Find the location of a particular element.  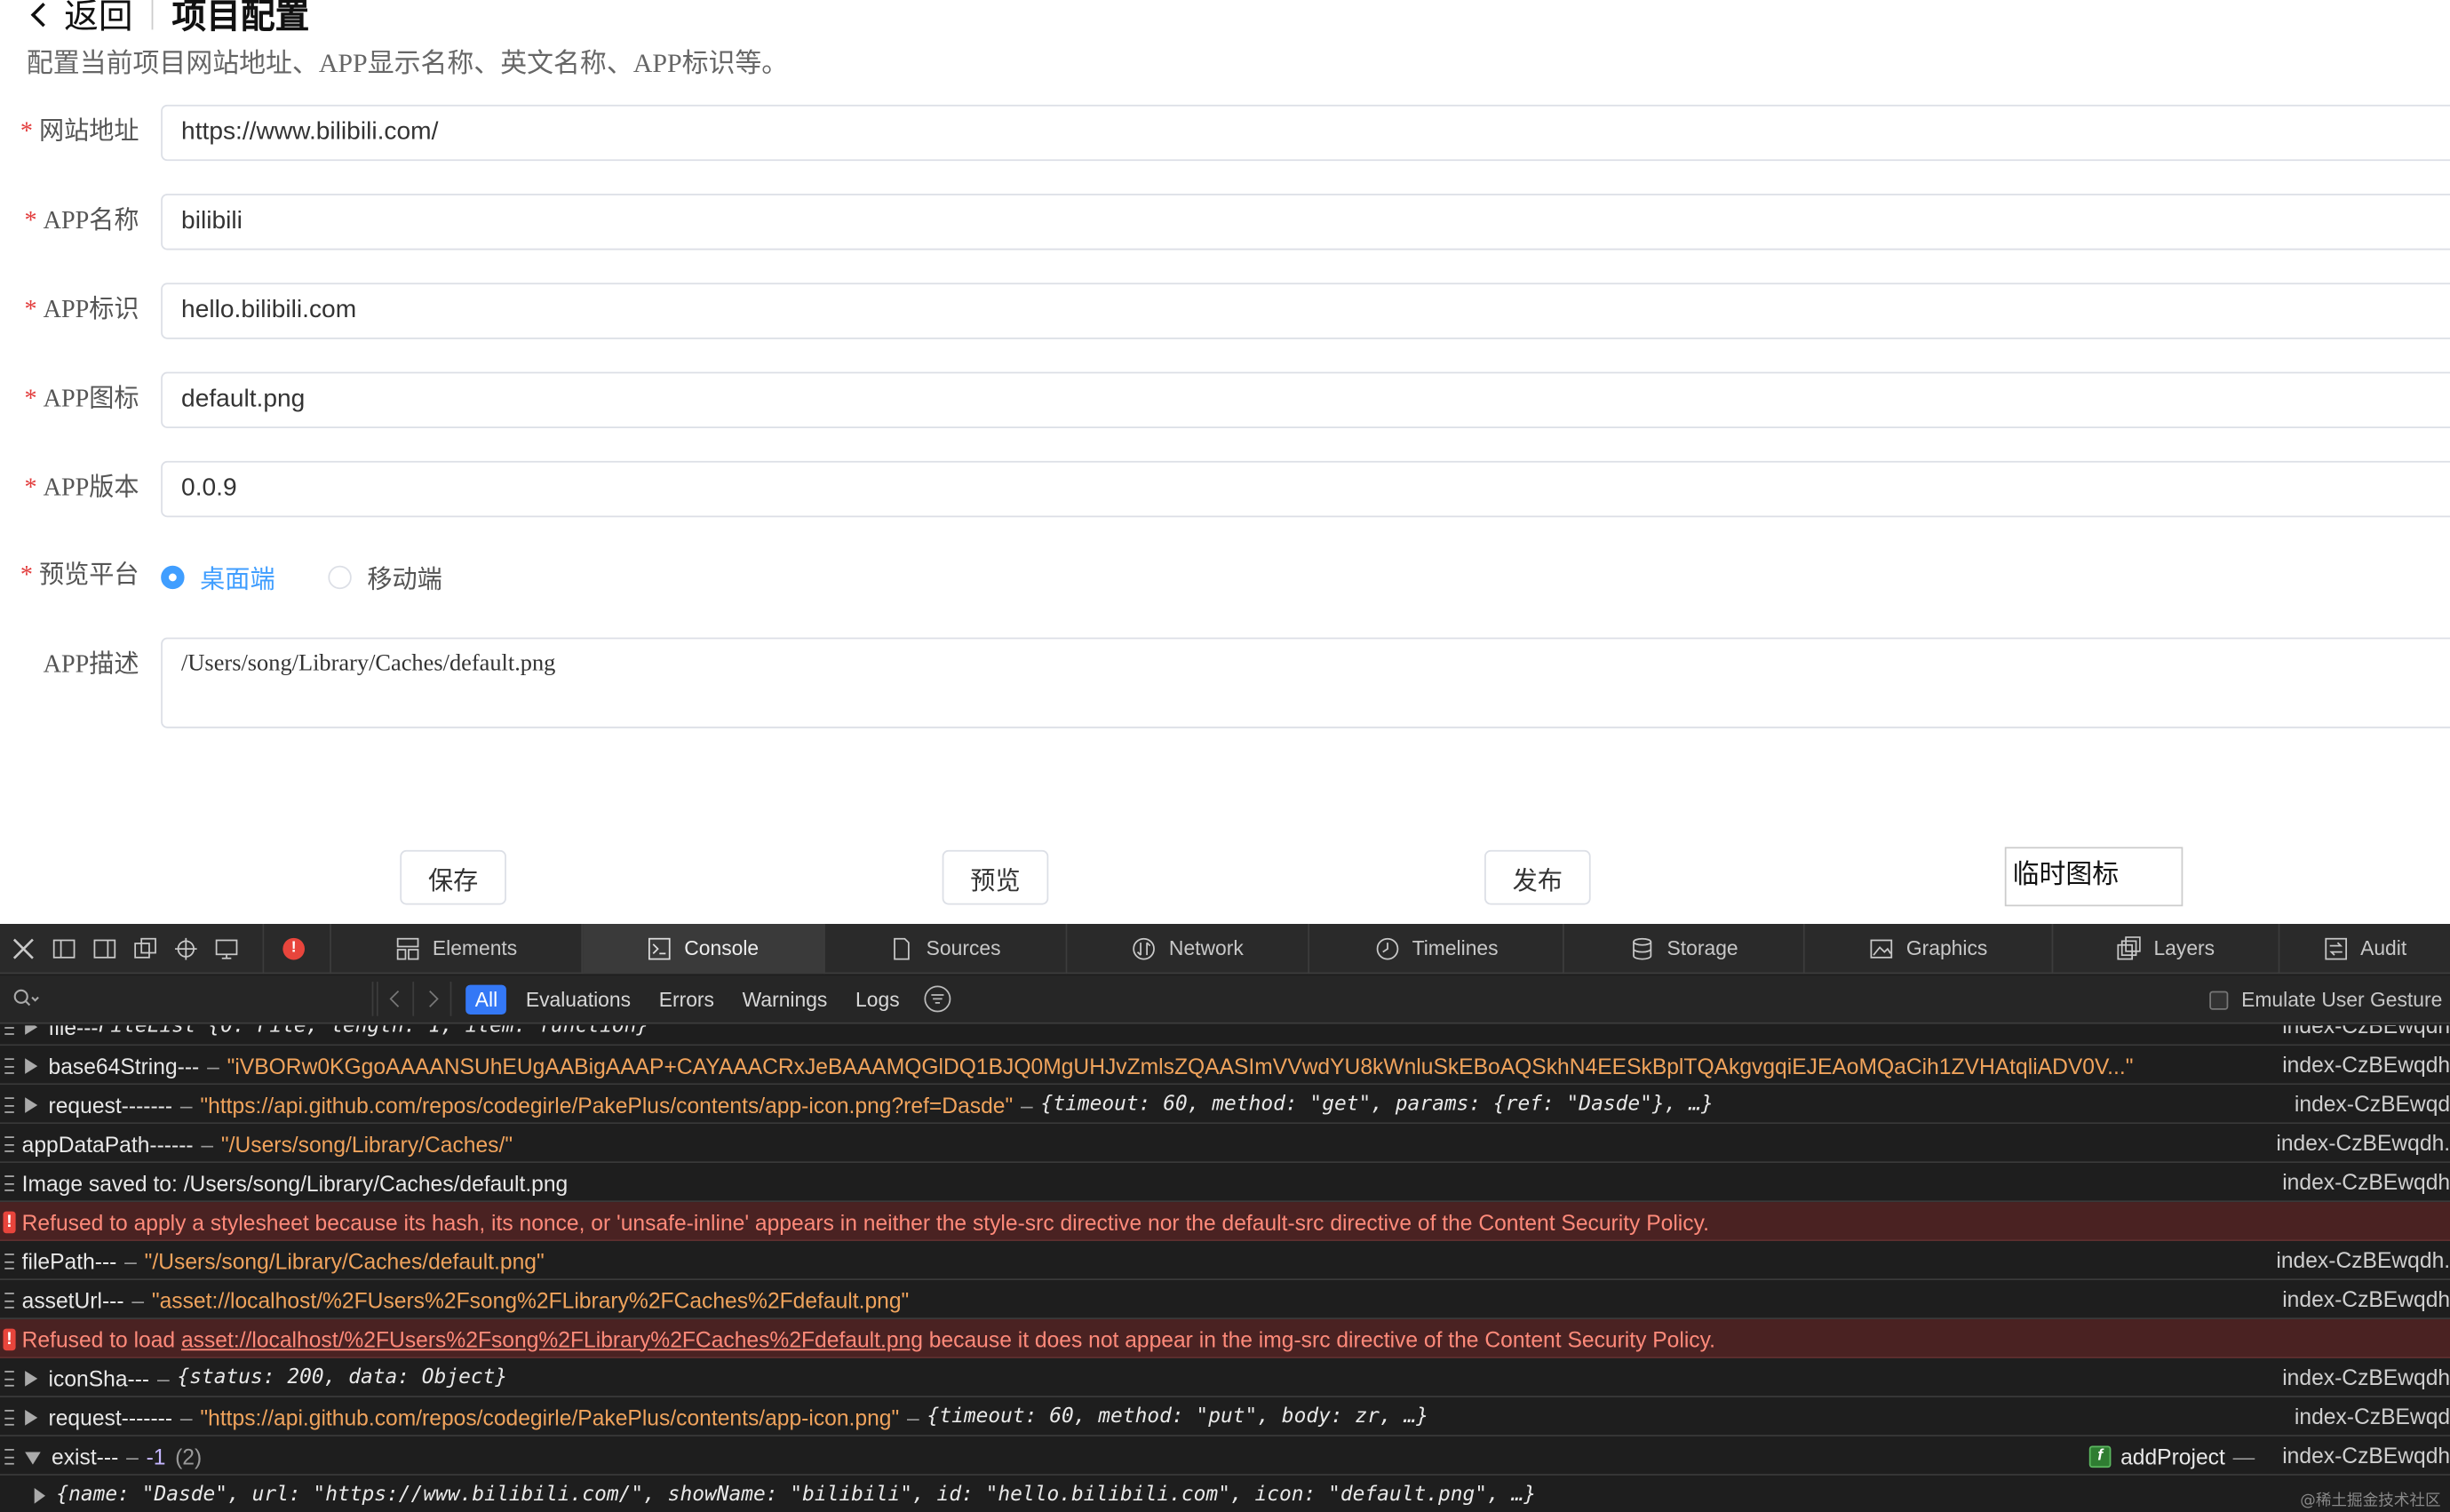

tab-network: Network is located at coordinates (1188, 949).